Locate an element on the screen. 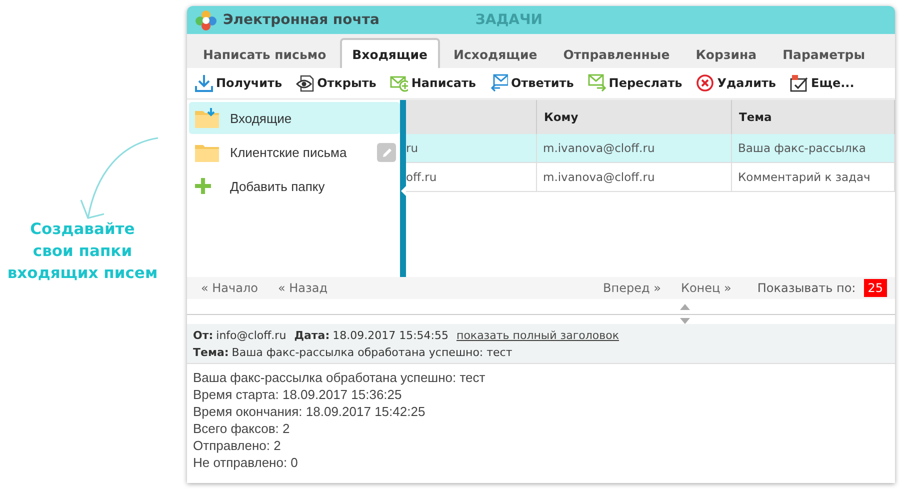  message-line: Время окончания: 18.09.2017 15:42:25 is located at coordinates (309, 411).